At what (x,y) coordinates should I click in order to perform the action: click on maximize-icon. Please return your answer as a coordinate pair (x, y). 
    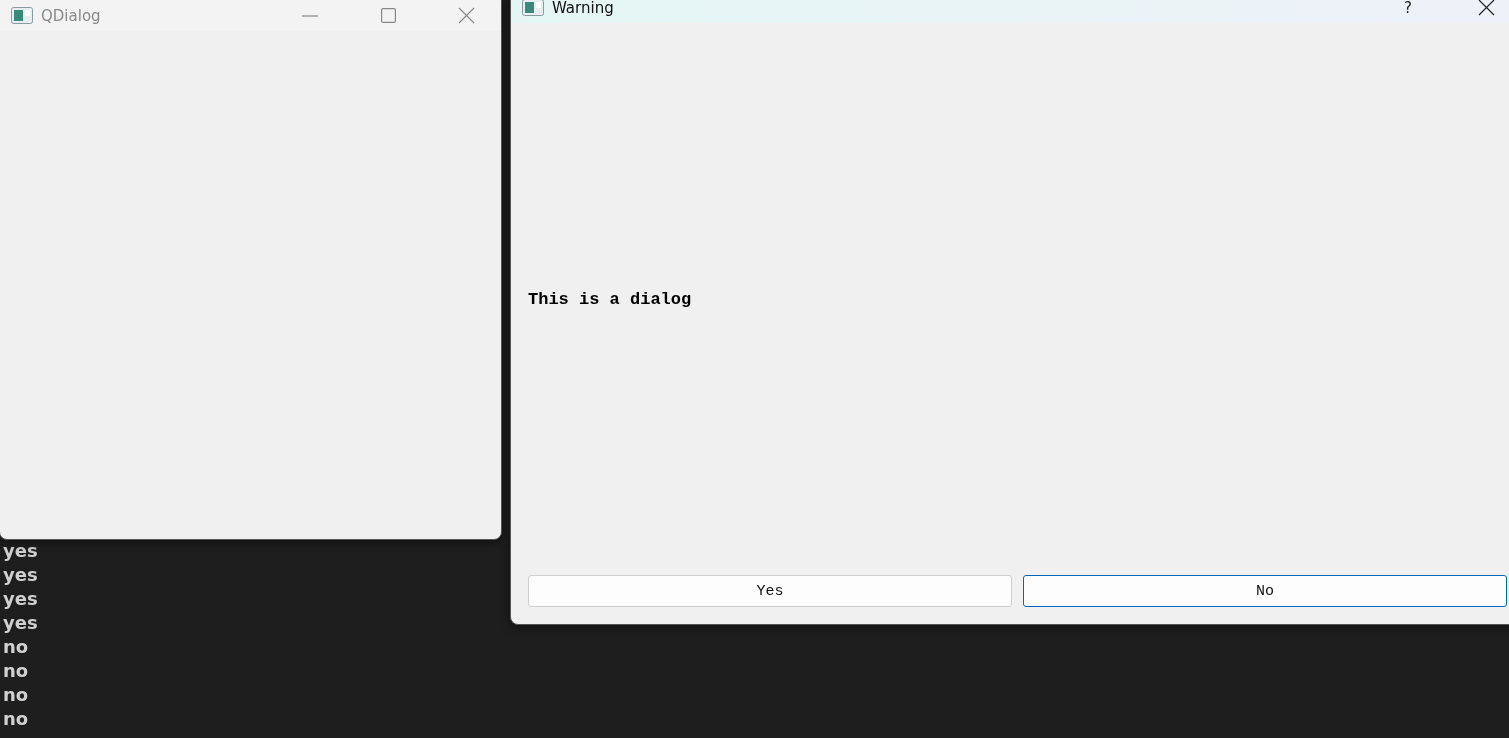
    Looking at the image, I should click on (388, 15).